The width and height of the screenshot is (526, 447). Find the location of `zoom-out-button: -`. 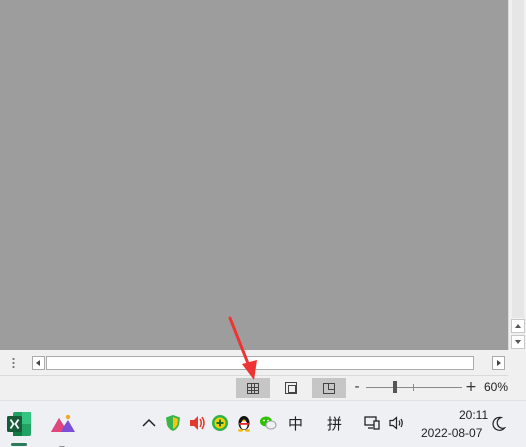

zoom-out-button: - is located at coordinates (357, 387).